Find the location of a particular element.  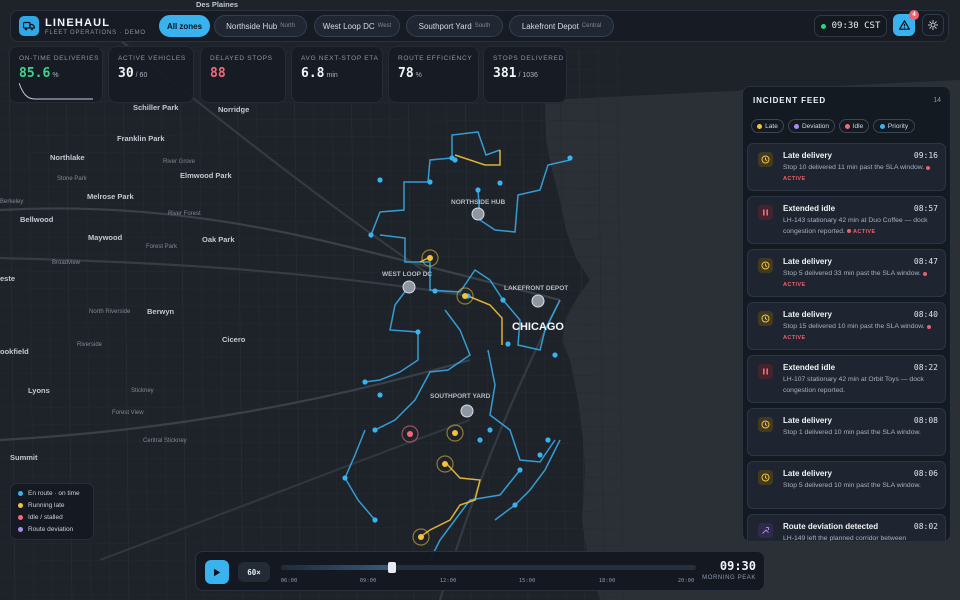

place-label: este is located at coordinates (7, 278).